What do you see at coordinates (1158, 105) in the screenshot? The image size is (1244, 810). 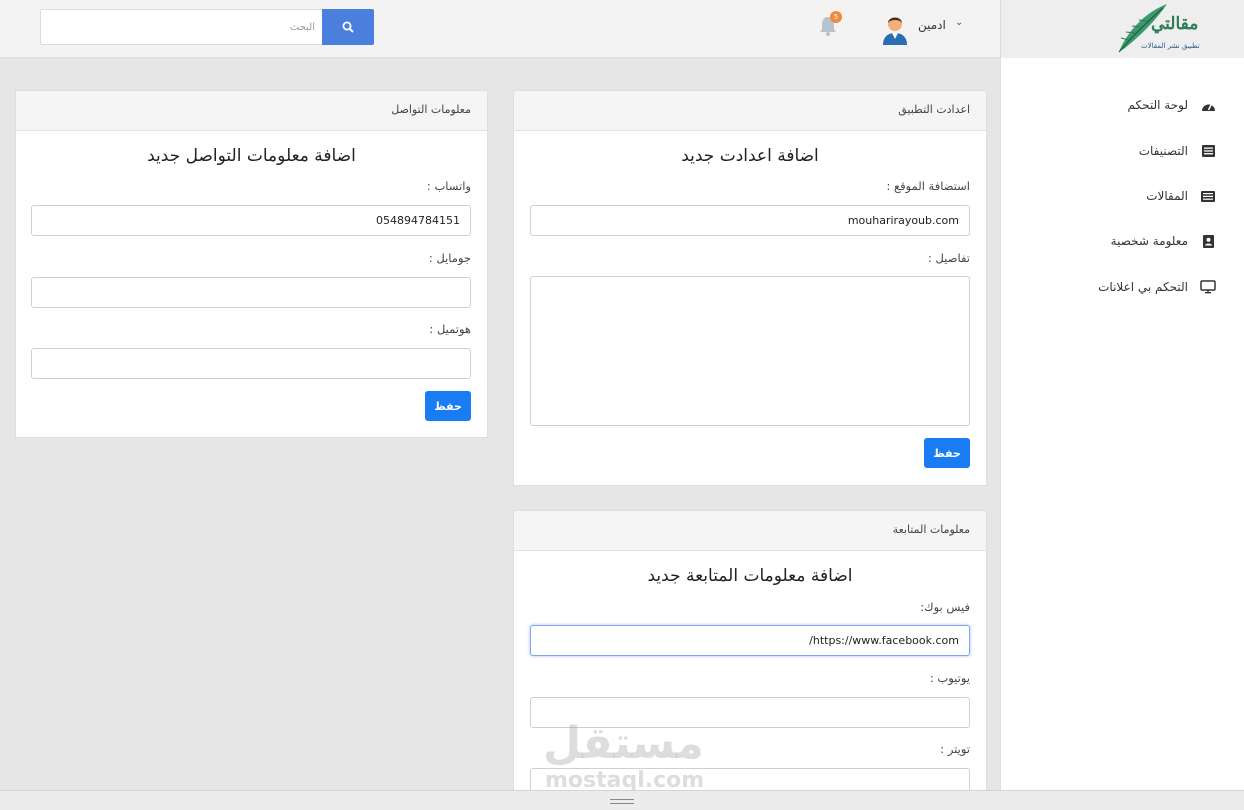 I see `sidebar-item-label: لوحة التحكم` at bounding box center [1158, 105].